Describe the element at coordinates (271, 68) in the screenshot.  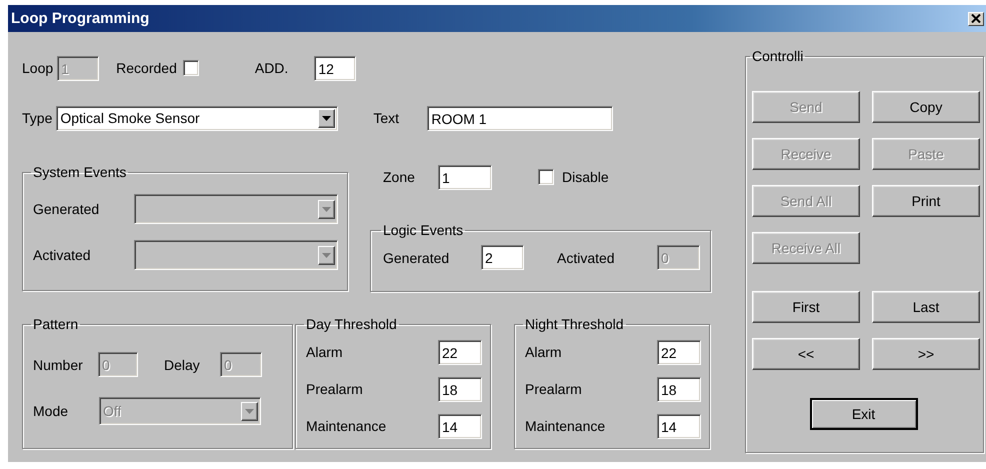
I see `field-label: ADD.` at that location.